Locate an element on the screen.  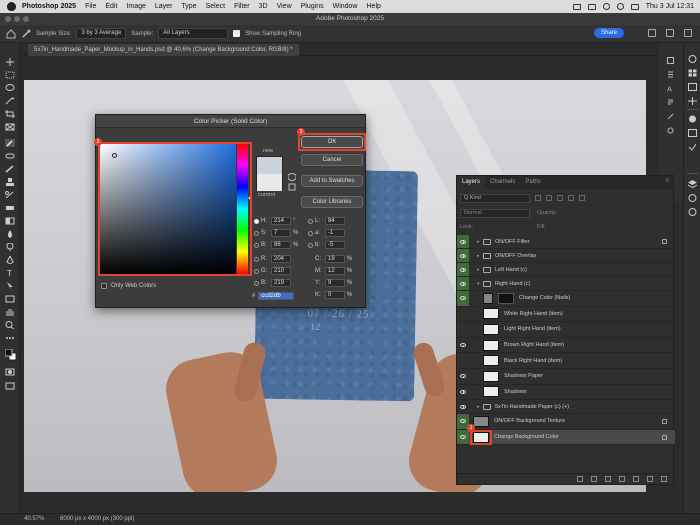
channels-panel-icon is located at coordinates (692, 198).